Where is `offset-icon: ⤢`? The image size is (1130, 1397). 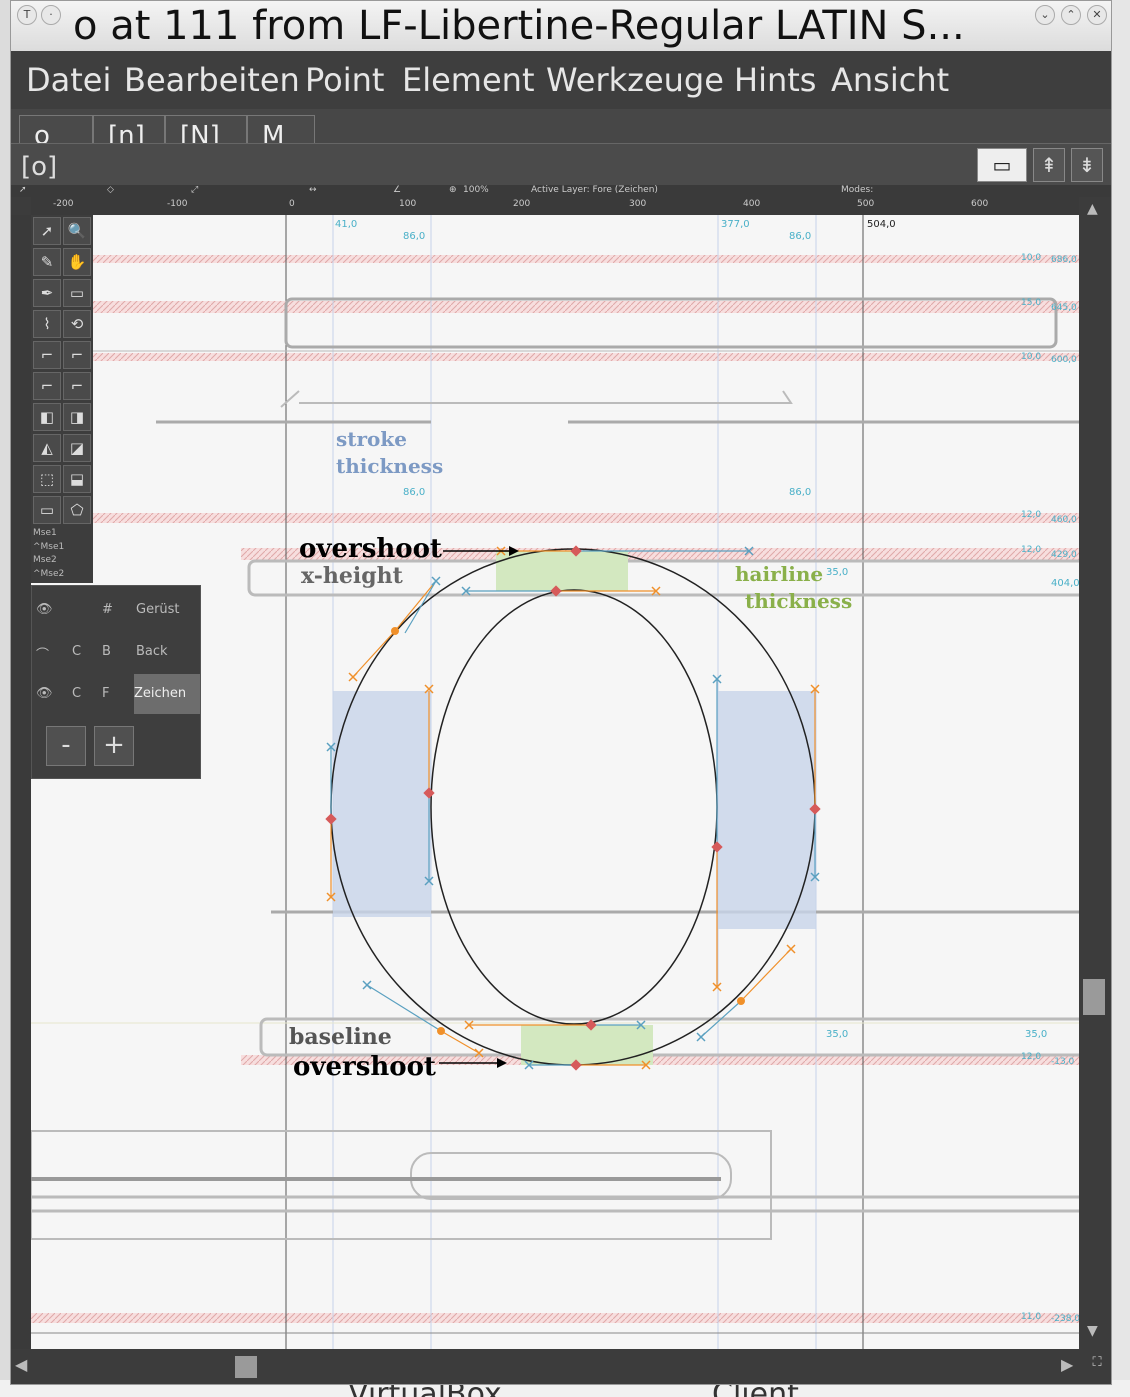 offset-icon: ⤢ is located at coordinates (195, 190).